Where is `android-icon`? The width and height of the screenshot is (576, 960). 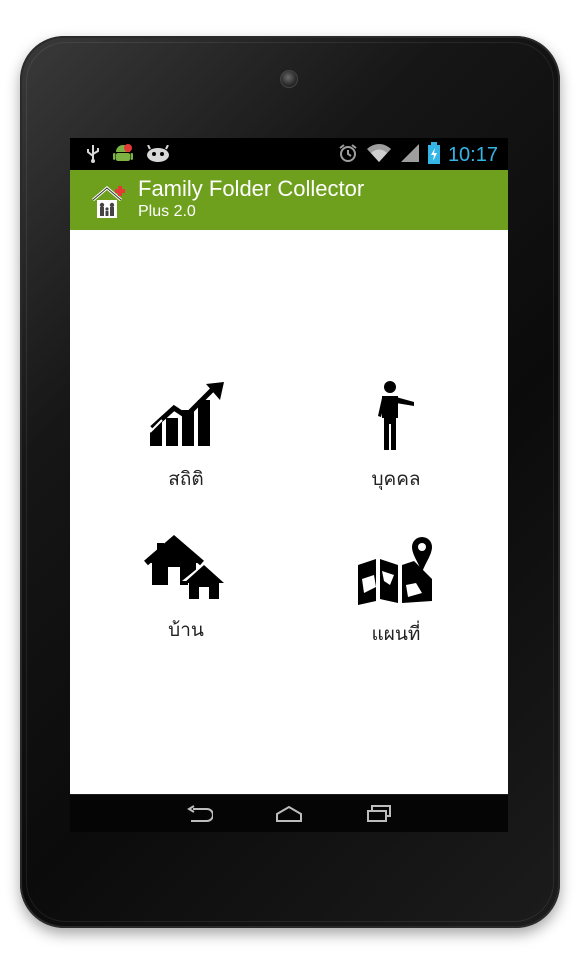
android-icon is located at coordinates (123, 156).